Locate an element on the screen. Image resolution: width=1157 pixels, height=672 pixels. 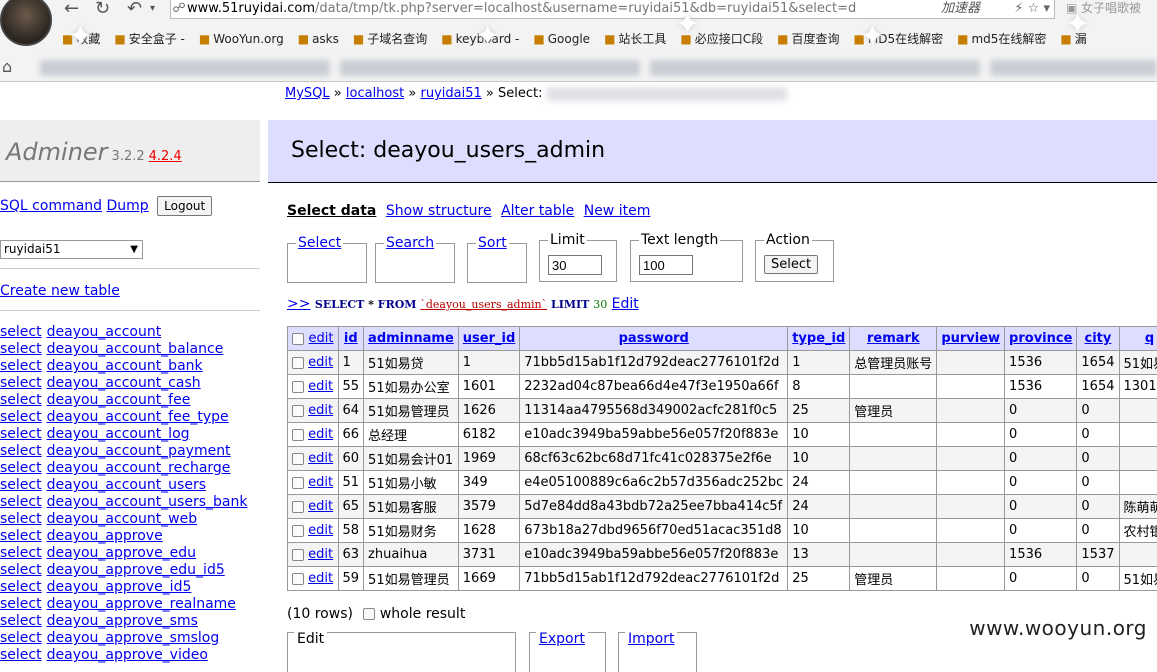
new-version-link: 4.2.4 is located at coordinates (165, 156).